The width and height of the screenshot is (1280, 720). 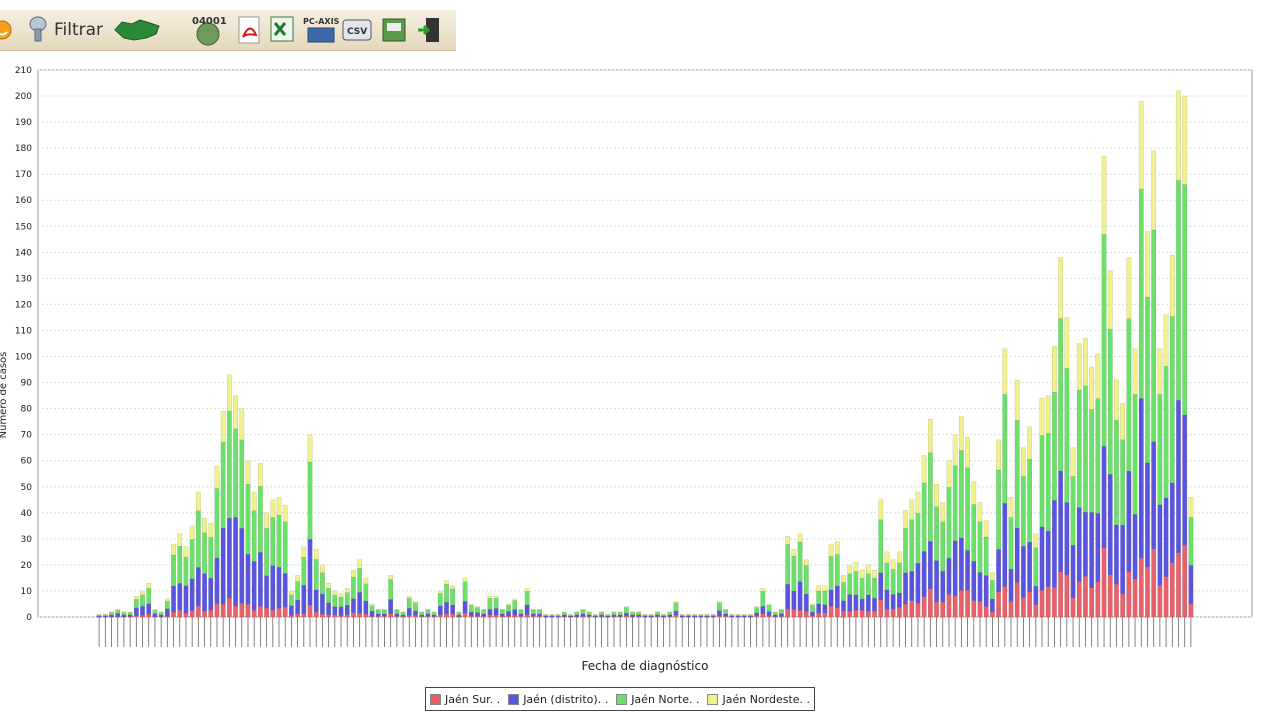 What do you see at coordinates (566, 699) in the screenshot?
I see `legend-label-jaen-distrito: Jaén (distrito). .` at bounding box center [566, 699].